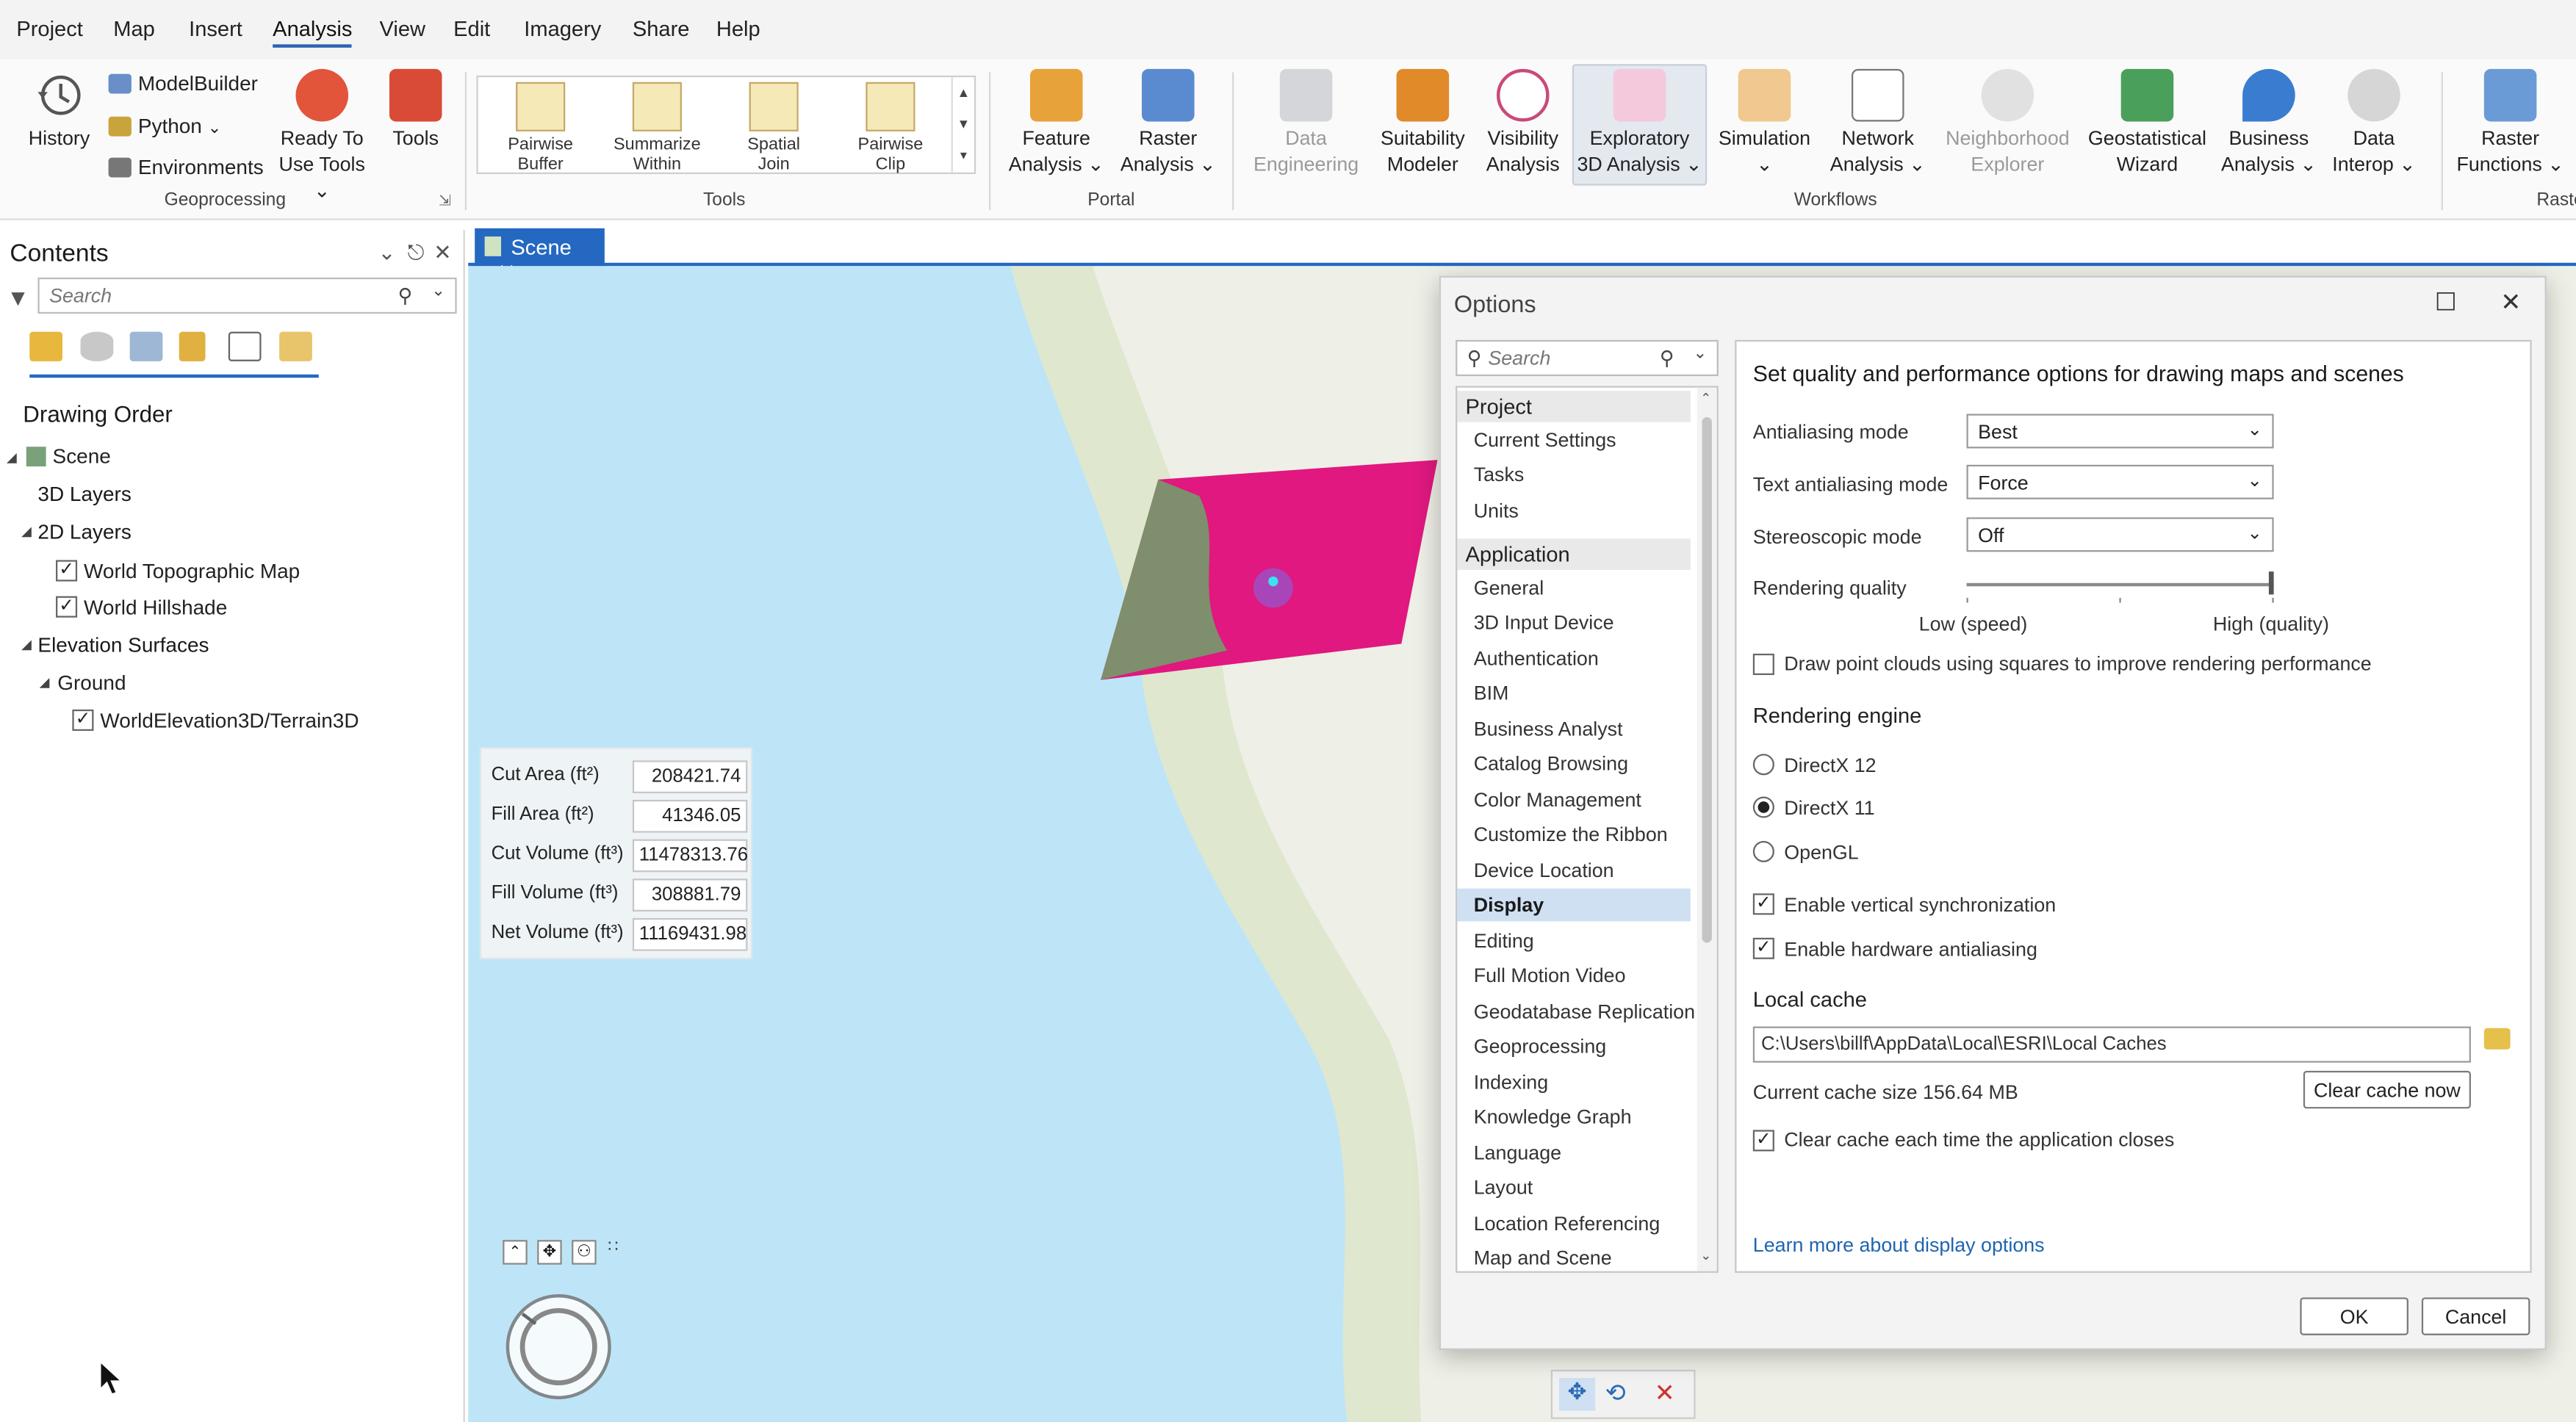  Describe the element at coordinates (2475, 1316) in the screenshot. I see `cancel-button: Cancel` at that location.